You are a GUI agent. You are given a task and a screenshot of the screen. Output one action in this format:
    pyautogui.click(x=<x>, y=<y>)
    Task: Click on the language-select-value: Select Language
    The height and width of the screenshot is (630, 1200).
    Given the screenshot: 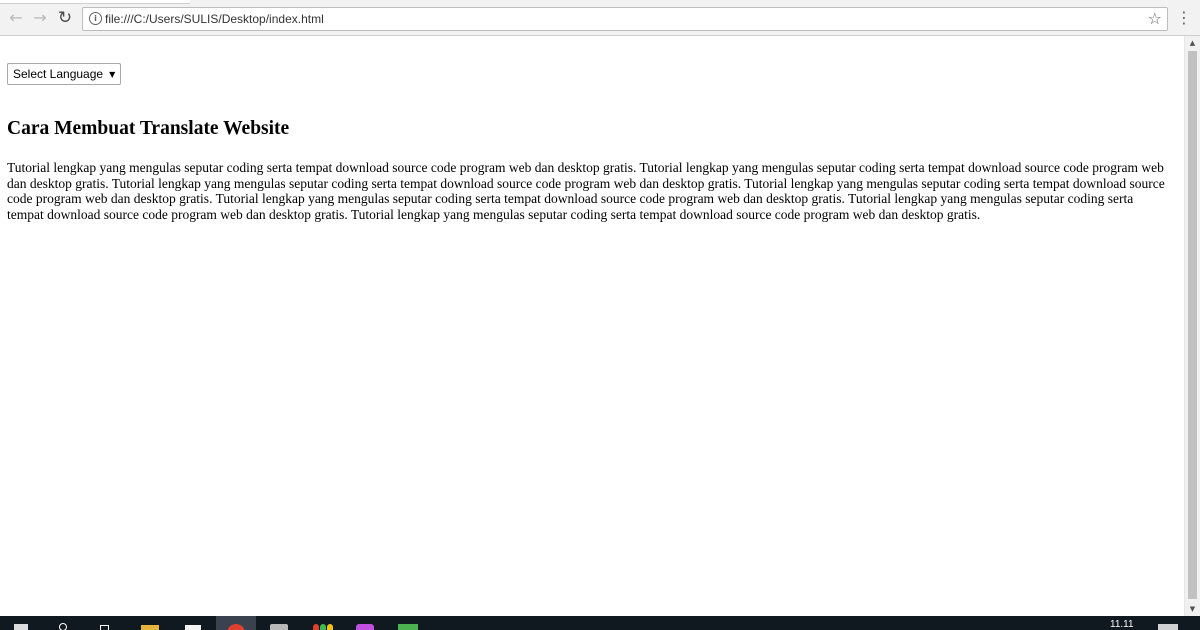 What is the action you would take?
    pyautogui.click(x=58, y=74)
    